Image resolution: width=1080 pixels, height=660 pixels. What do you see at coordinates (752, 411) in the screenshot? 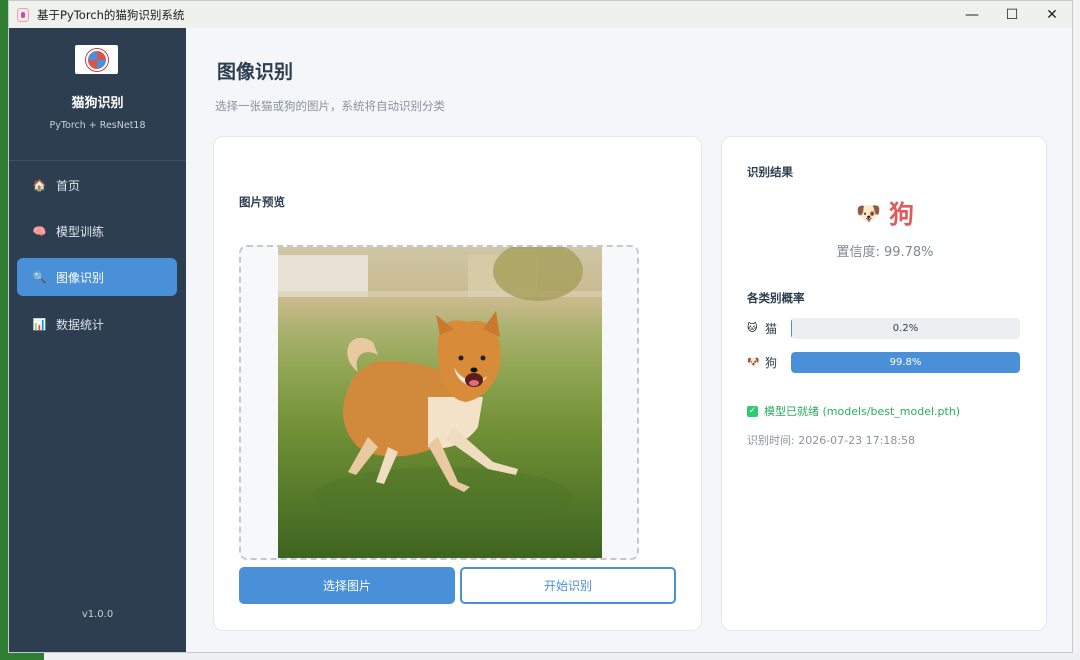
I see `check-icon: ✓` at bounding box center [752, 411].